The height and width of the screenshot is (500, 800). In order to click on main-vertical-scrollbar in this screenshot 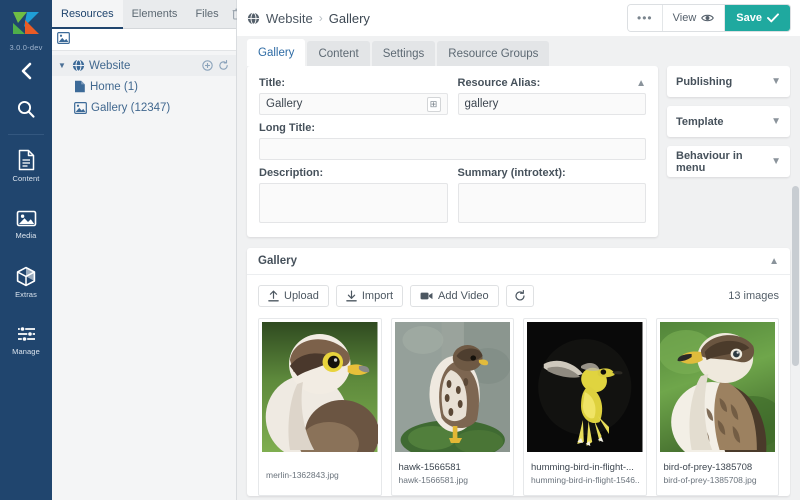, I will do `click(795, 283)`.